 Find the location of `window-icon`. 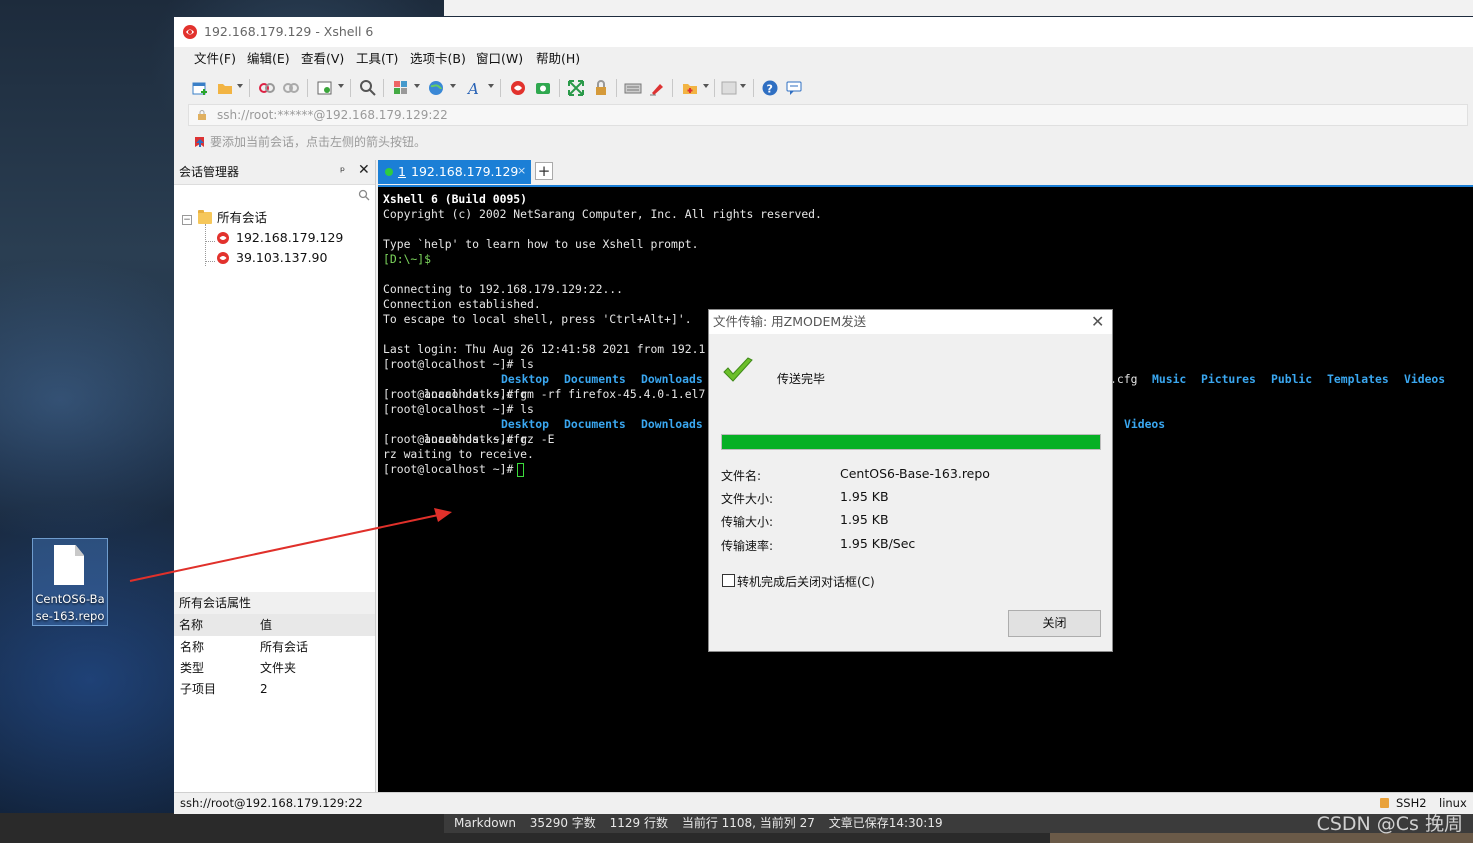

window-icon is located at coordinates (729, 88).